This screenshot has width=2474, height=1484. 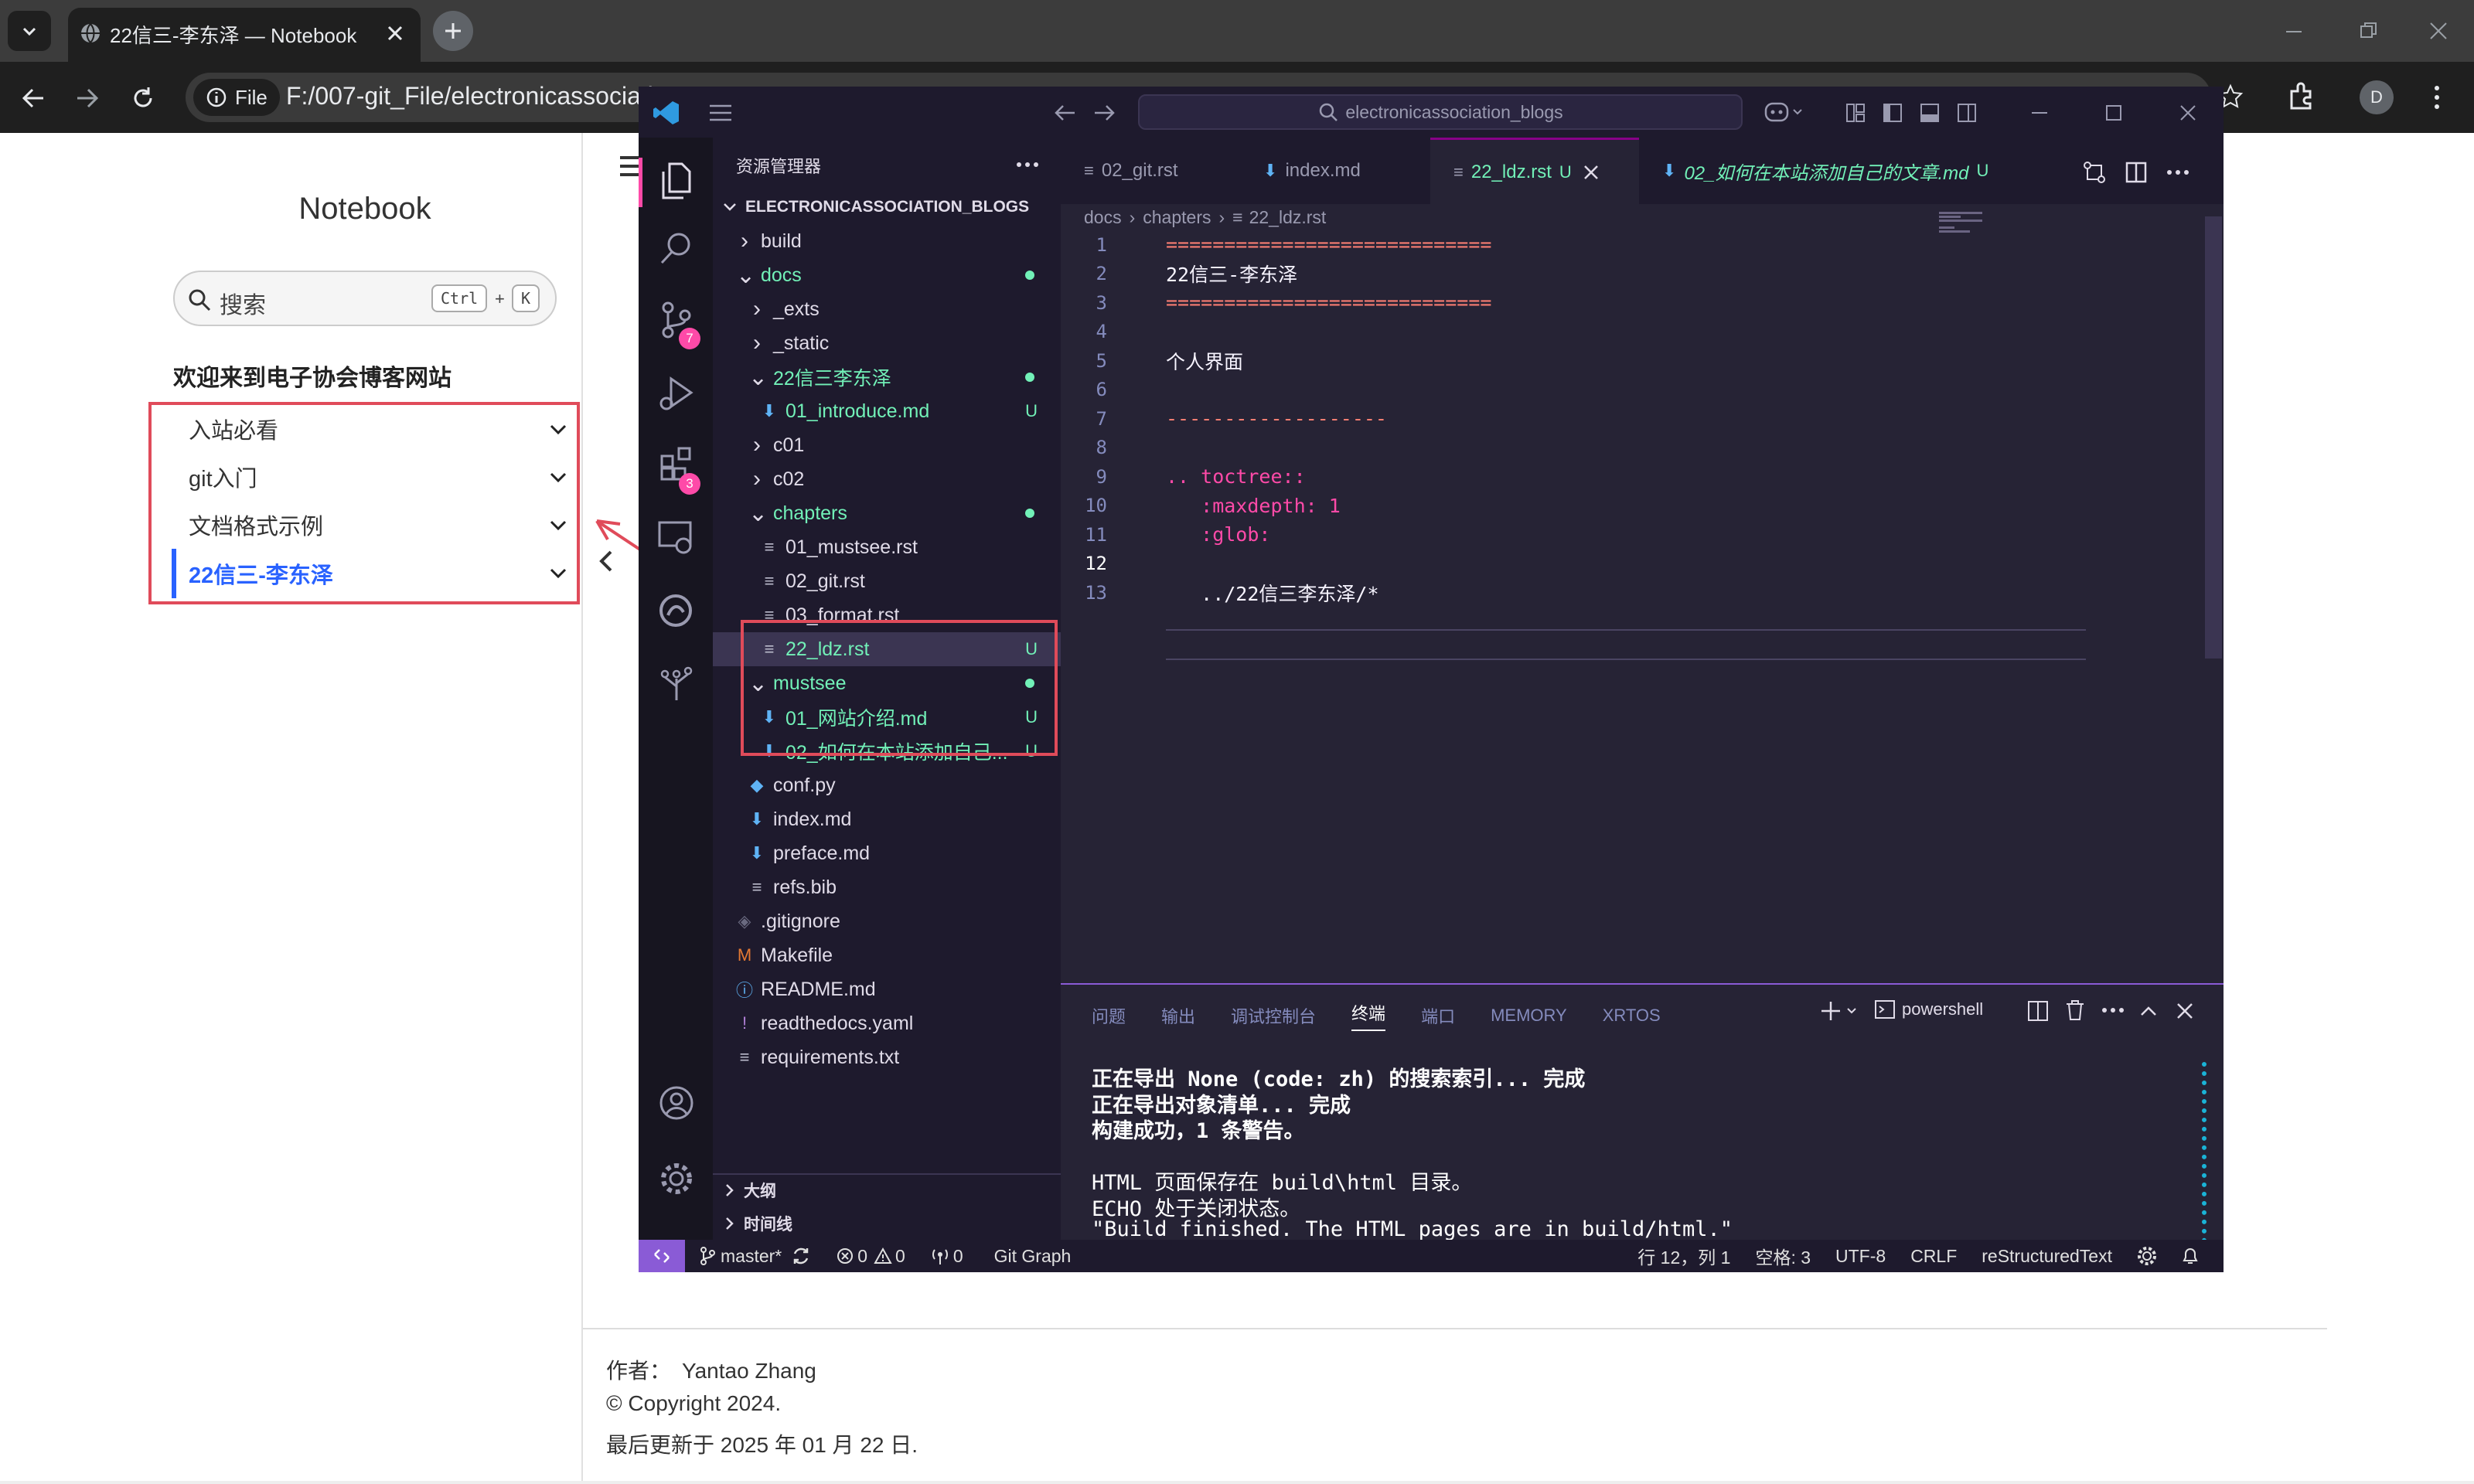 What do you see at coordinates (1438, 1015) in the screenshot?
I see `panel-tab-ports: 端口` at bounding box center [1438, 1015].